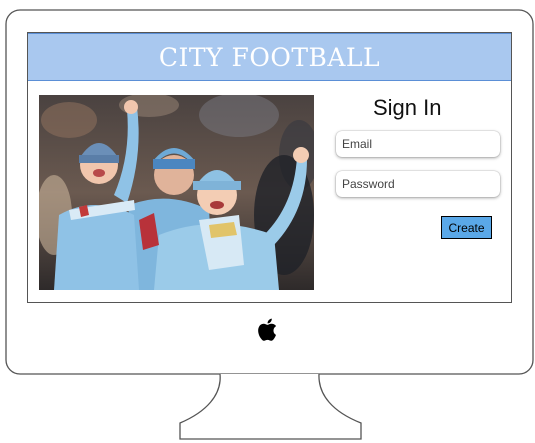 The width and height of the screenshot is (535, 443). Describe the element at coordinates (407, 107) in the screenshot. I see `signin-title: Sign In` at that location.